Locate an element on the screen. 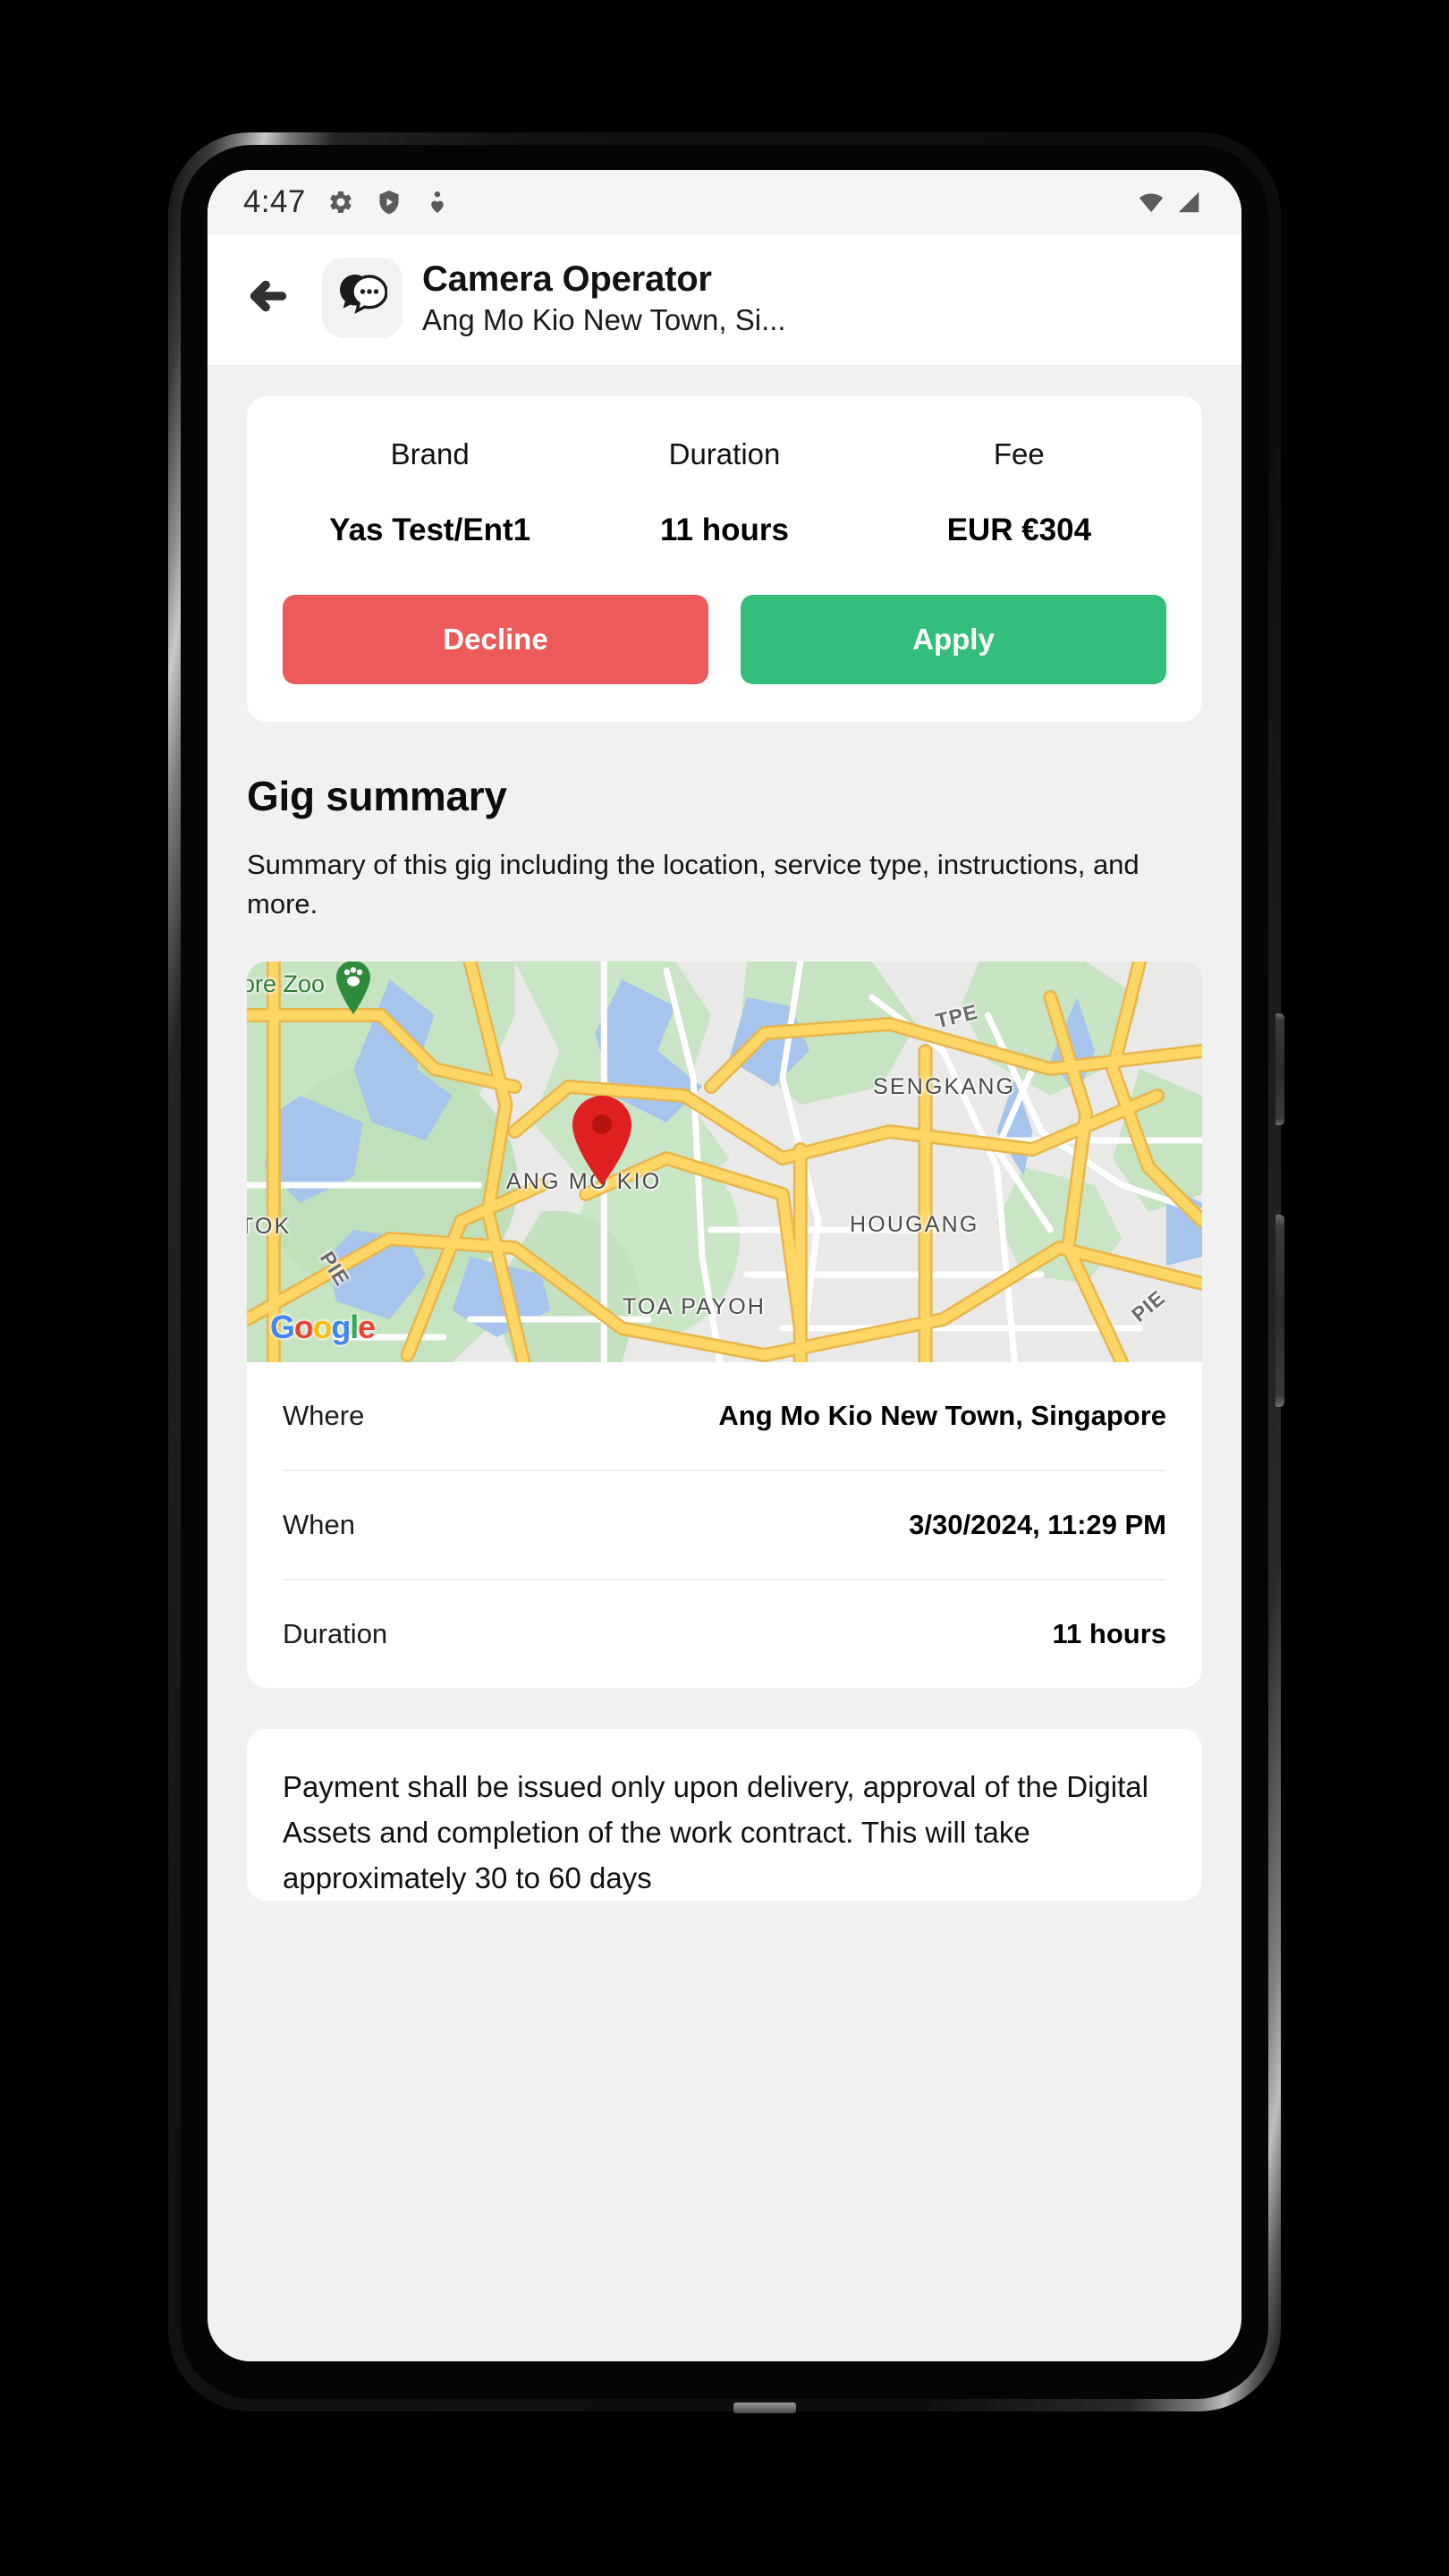 The height and width of the screenshot is (2576, 1449). app-logo is located at coordinates (362, 298).